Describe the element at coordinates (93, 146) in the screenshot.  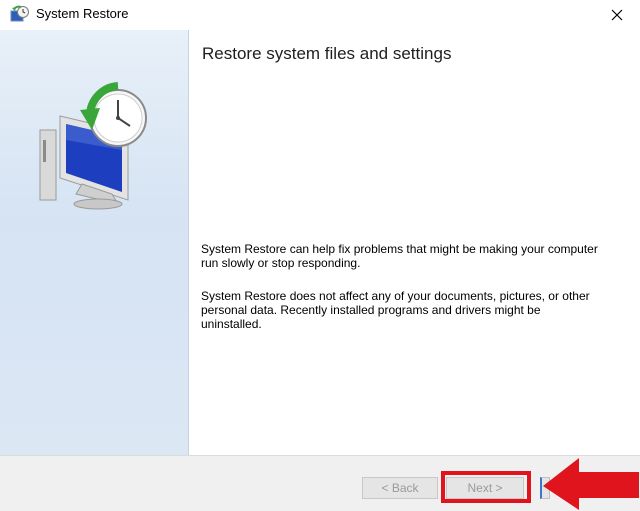
I see `system-restore-monitor-clock-icon` at that location.